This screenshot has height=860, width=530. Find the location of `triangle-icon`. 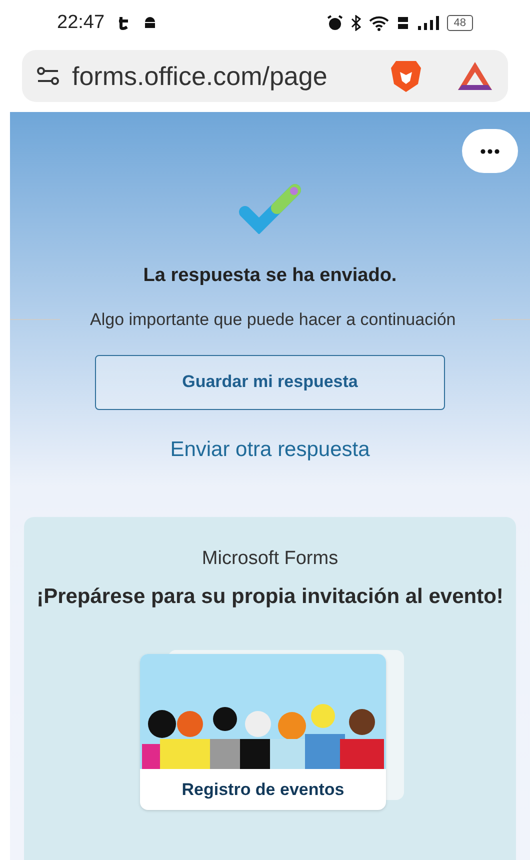

triangle-icon is located at coordinates (475, 76).